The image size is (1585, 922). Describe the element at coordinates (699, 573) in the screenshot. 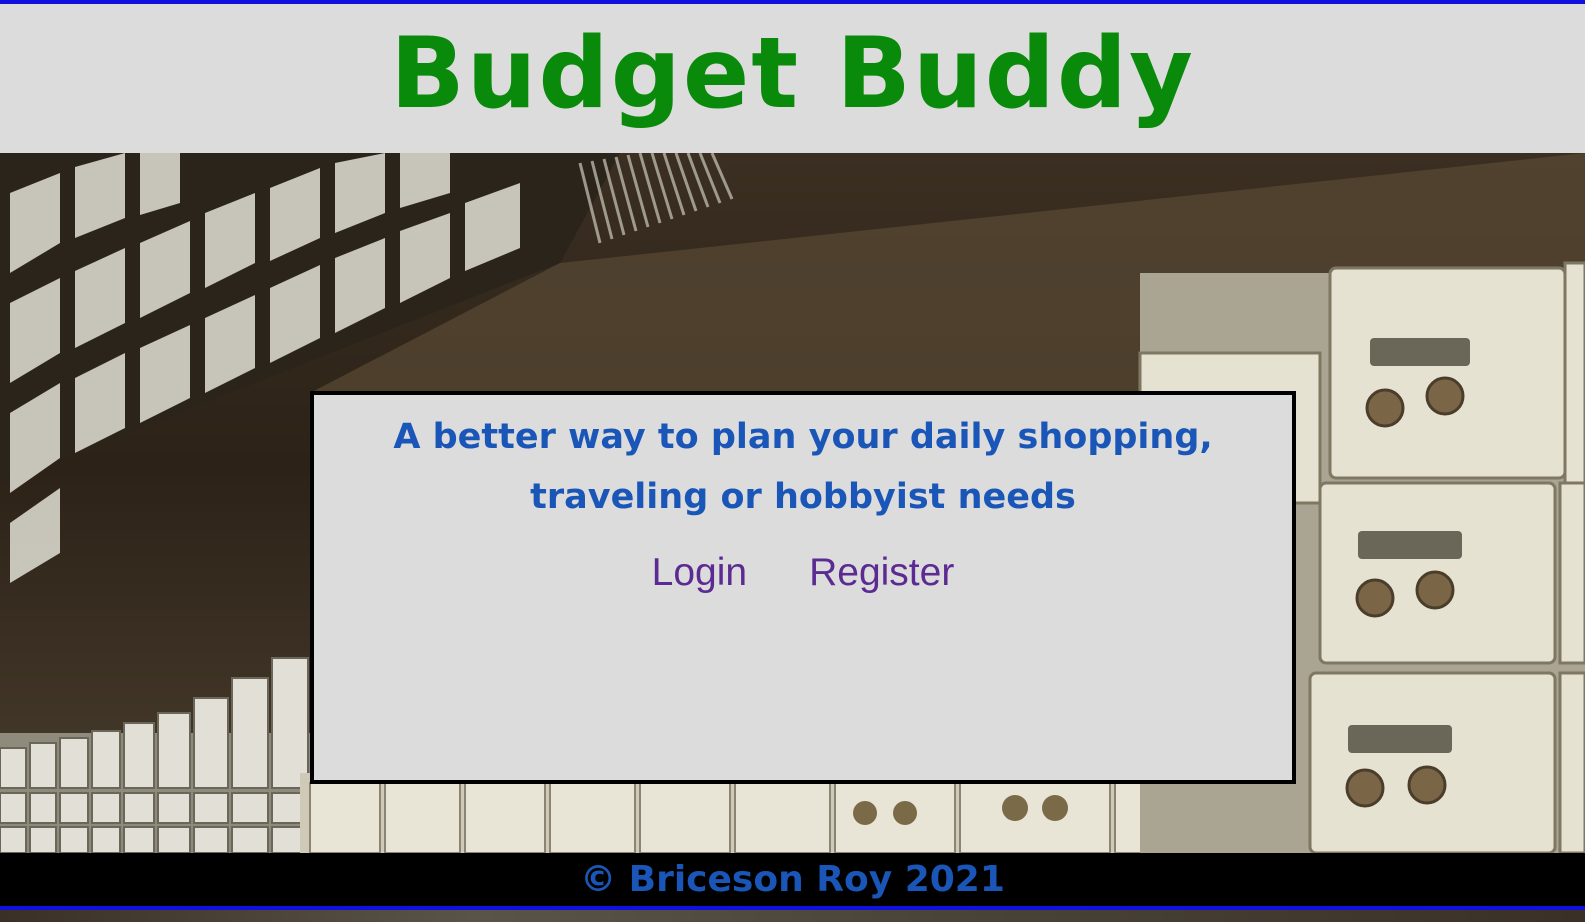

I see `login-link: Login` at that location.